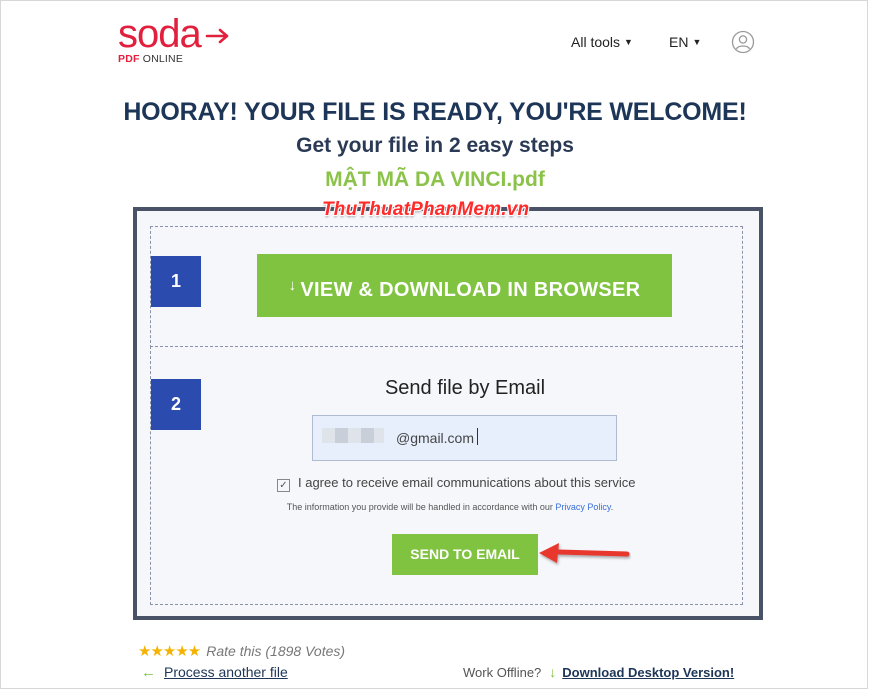  I want to click on star-rating-icon: ★★★★★, so click(169, 651).